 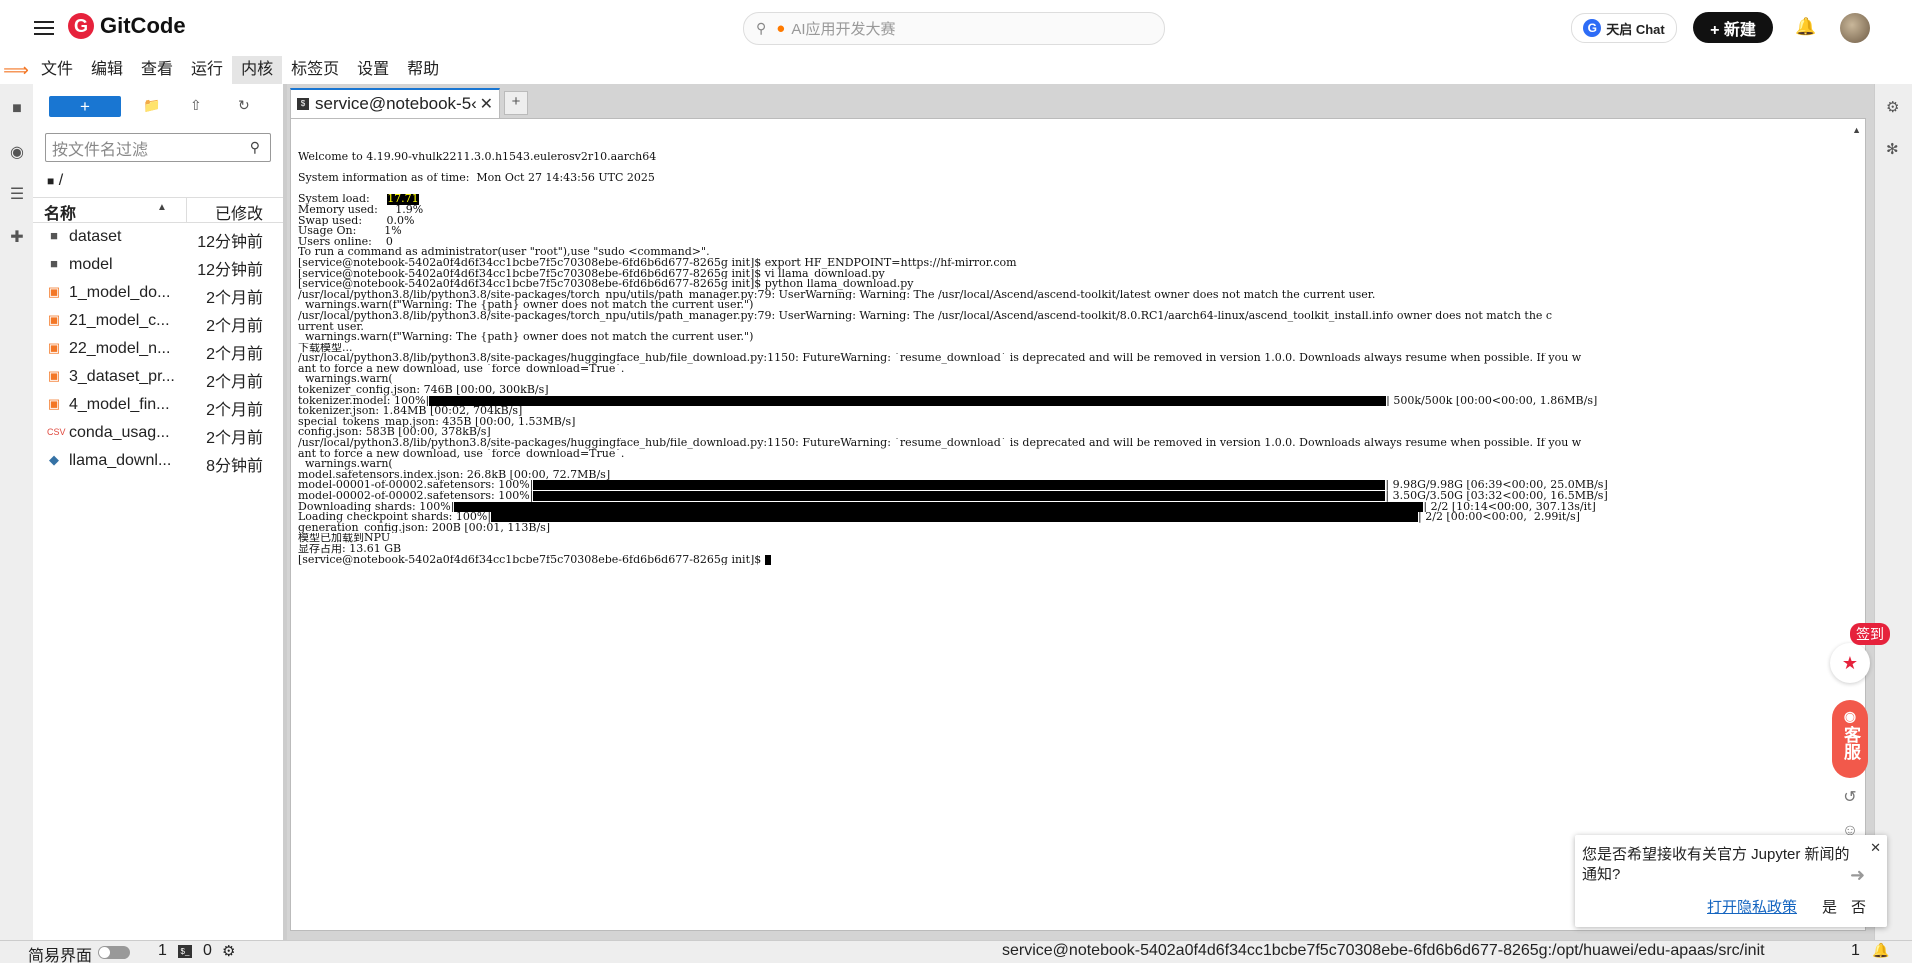 I want to click on progress-stats: | 2/2 [10:14<00:00, 307.13s/it], so click(x=1509, y=507).